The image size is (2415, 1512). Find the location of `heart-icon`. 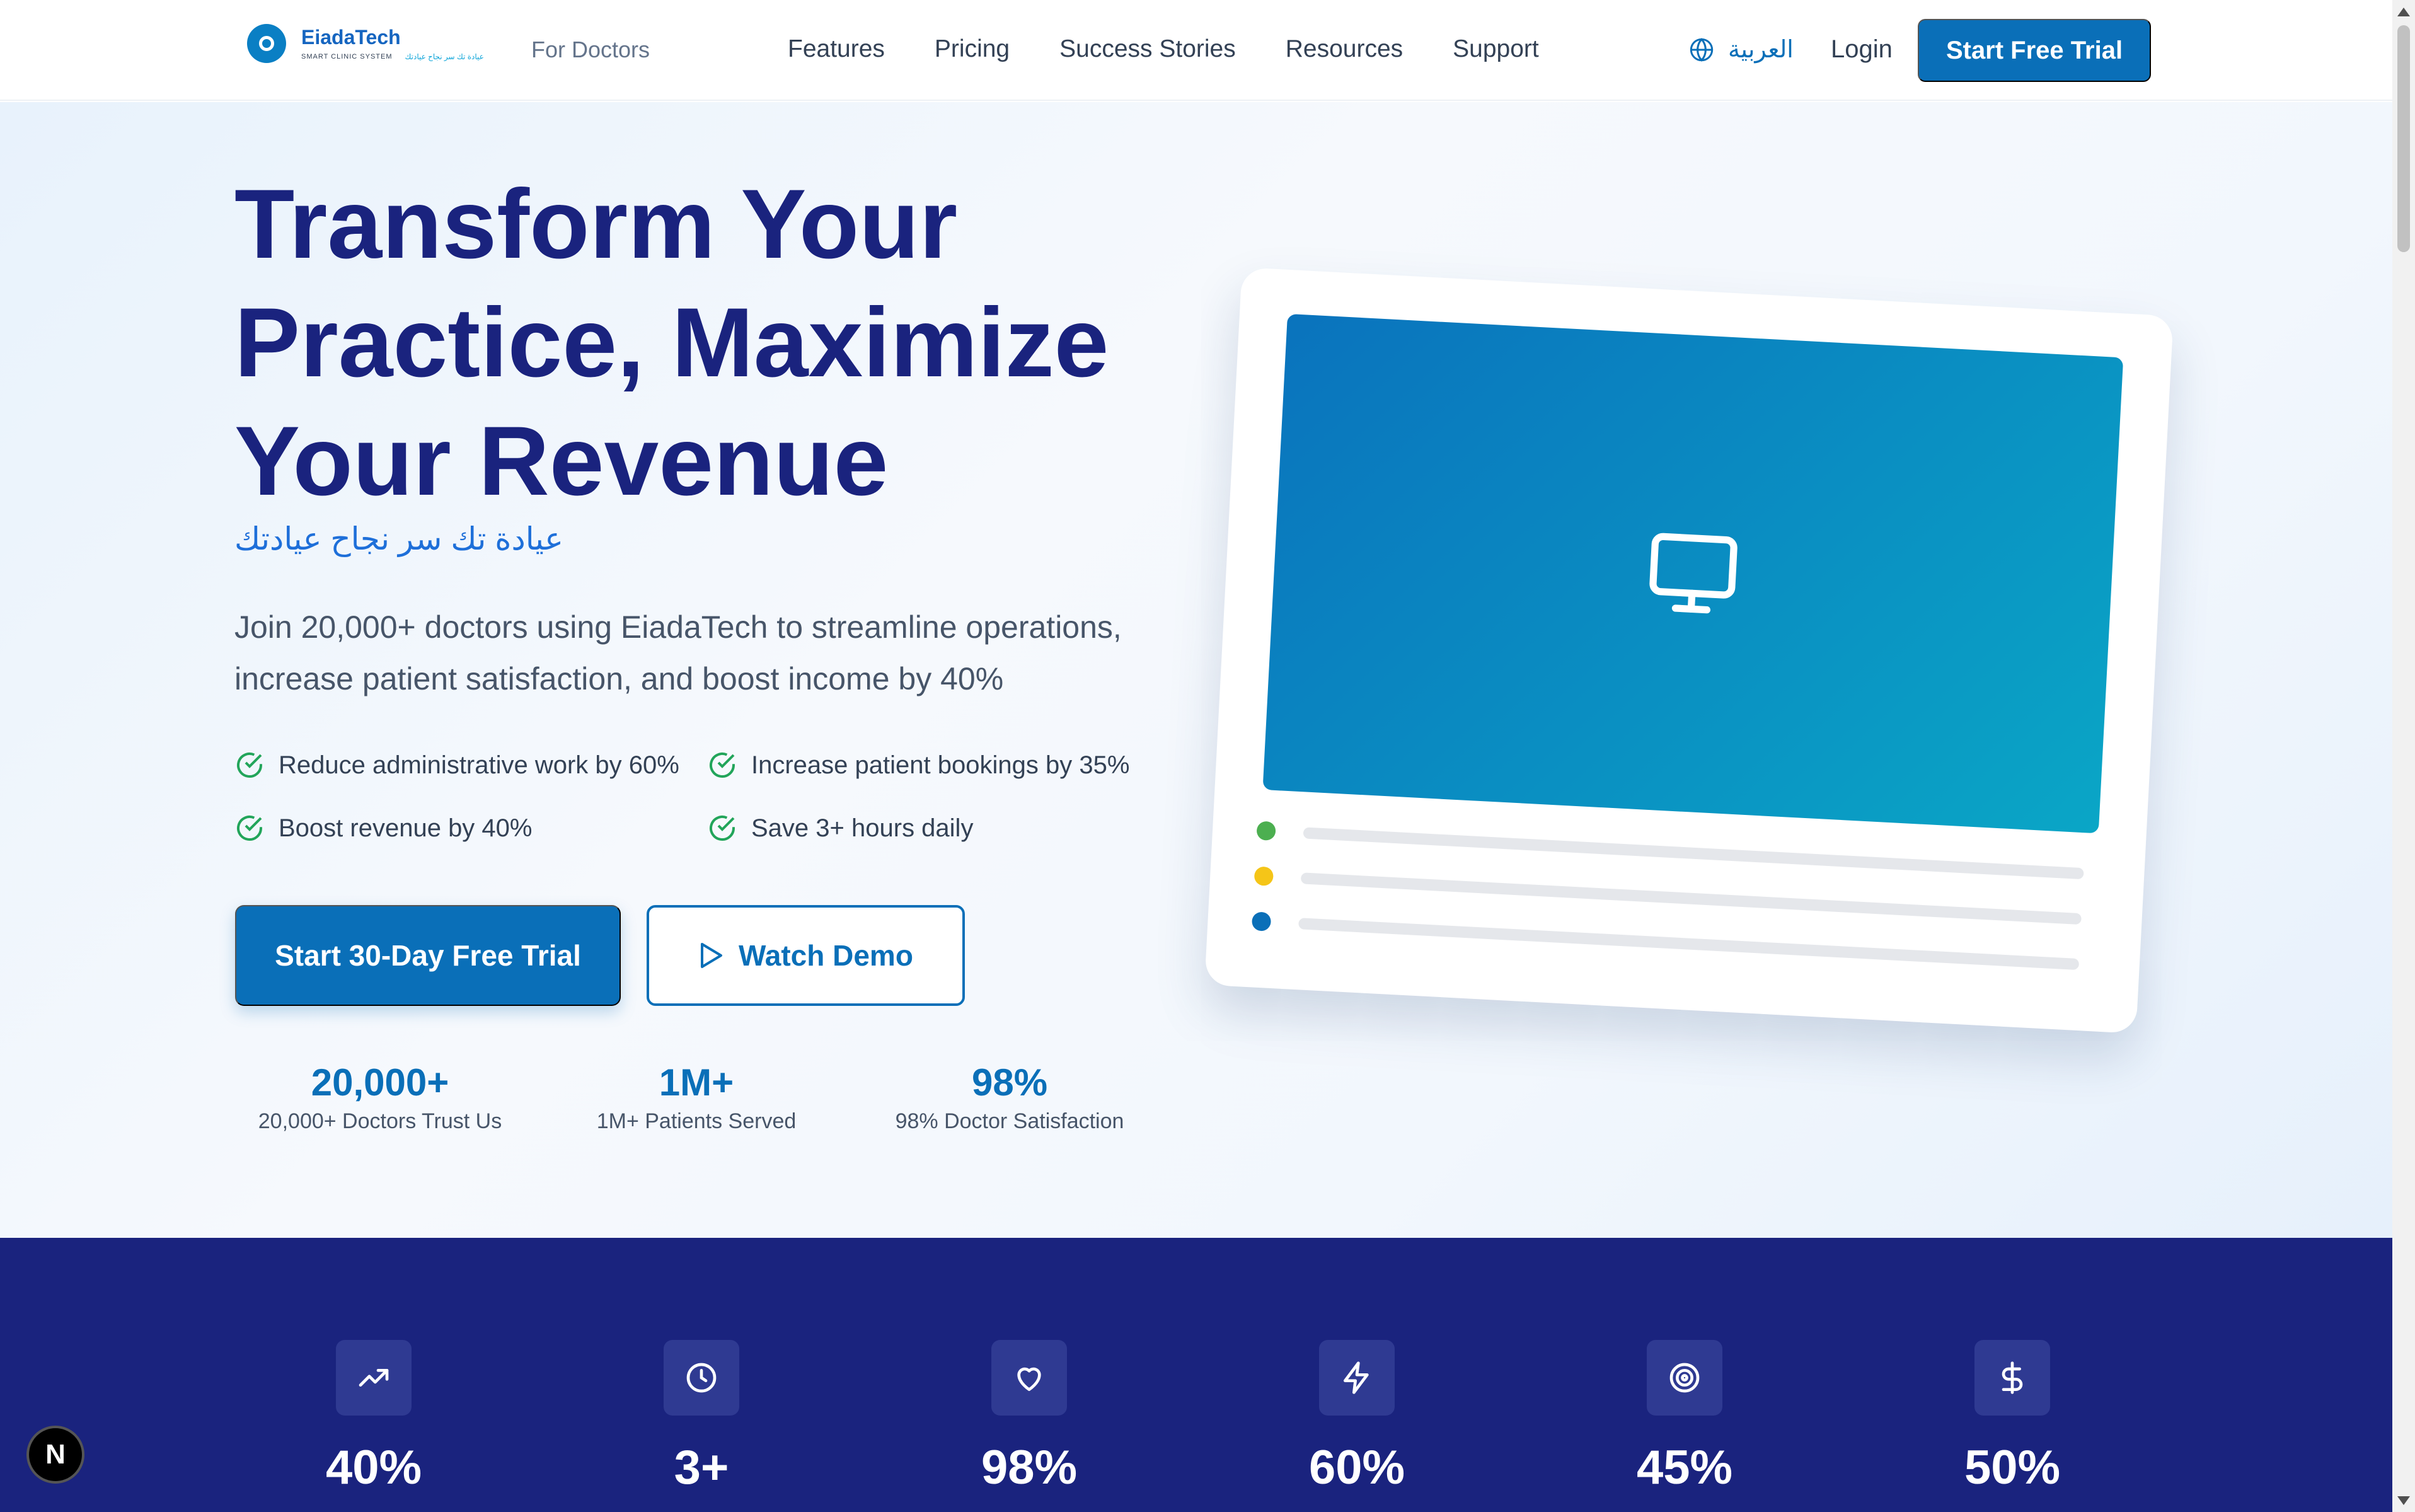

heart-icon is located at coordinates (1029, 1378).